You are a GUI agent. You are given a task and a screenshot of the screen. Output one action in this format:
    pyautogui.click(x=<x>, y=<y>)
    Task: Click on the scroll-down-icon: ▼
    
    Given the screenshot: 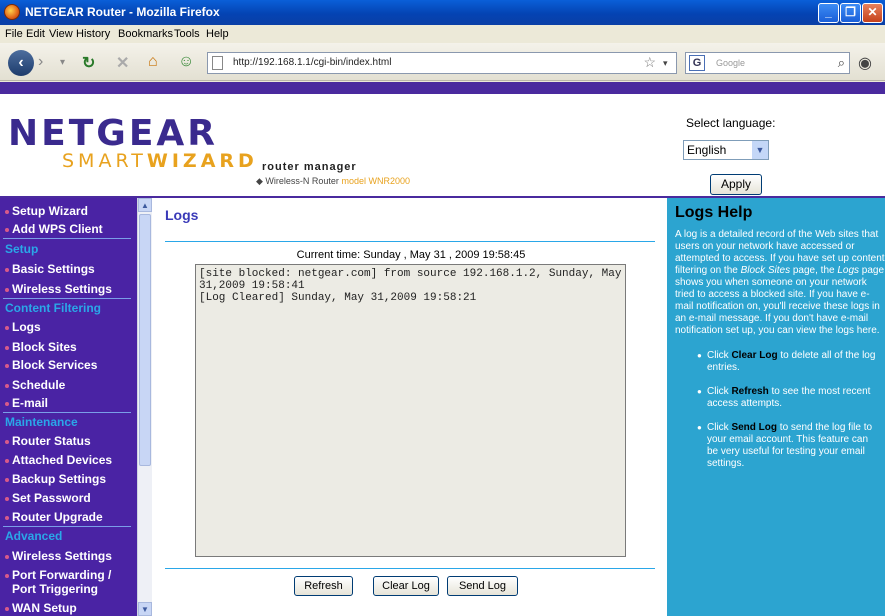 What is the action you would take?
    pyautogui.click(x=145, y=609)
    